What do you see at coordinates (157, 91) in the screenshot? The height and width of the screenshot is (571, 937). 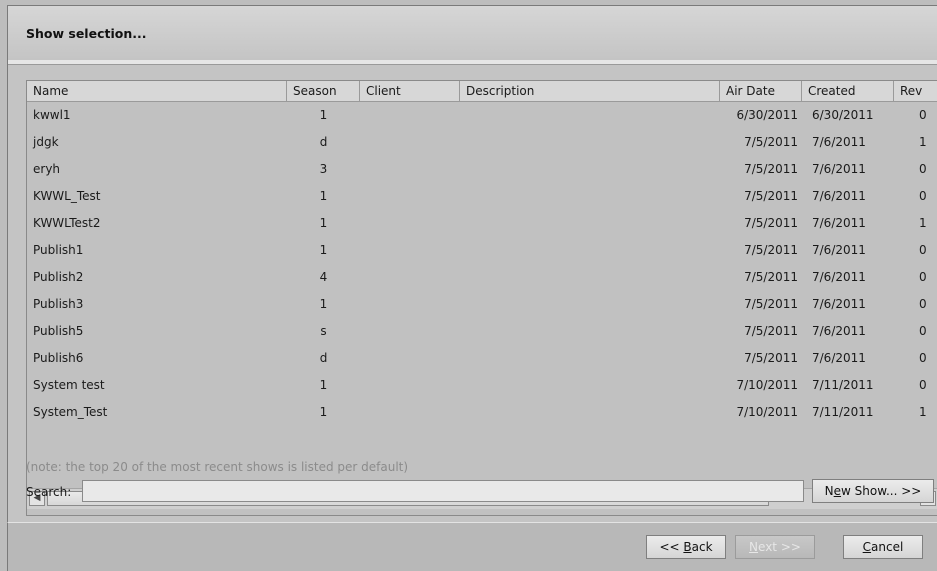 I see `column-header-name: Name` at bounding box center [157, 91].